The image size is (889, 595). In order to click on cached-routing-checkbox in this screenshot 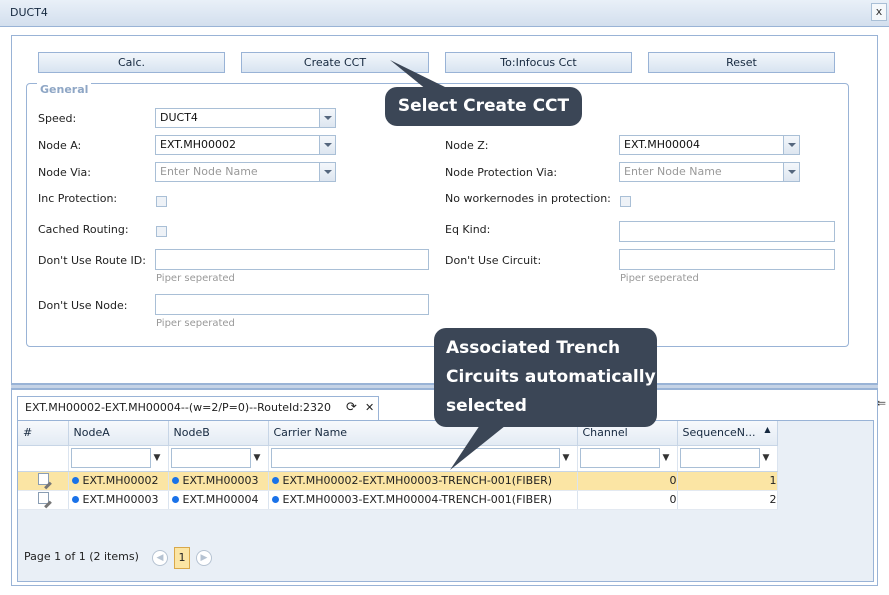, I will do `click(161, 231)`.